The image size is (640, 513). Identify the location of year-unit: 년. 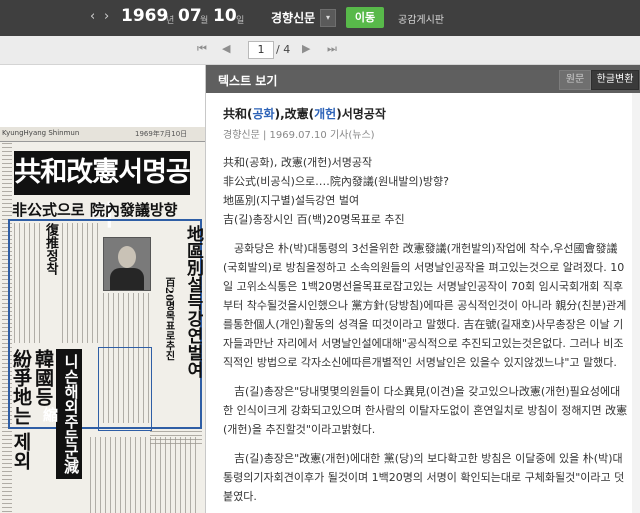
(170, 21).